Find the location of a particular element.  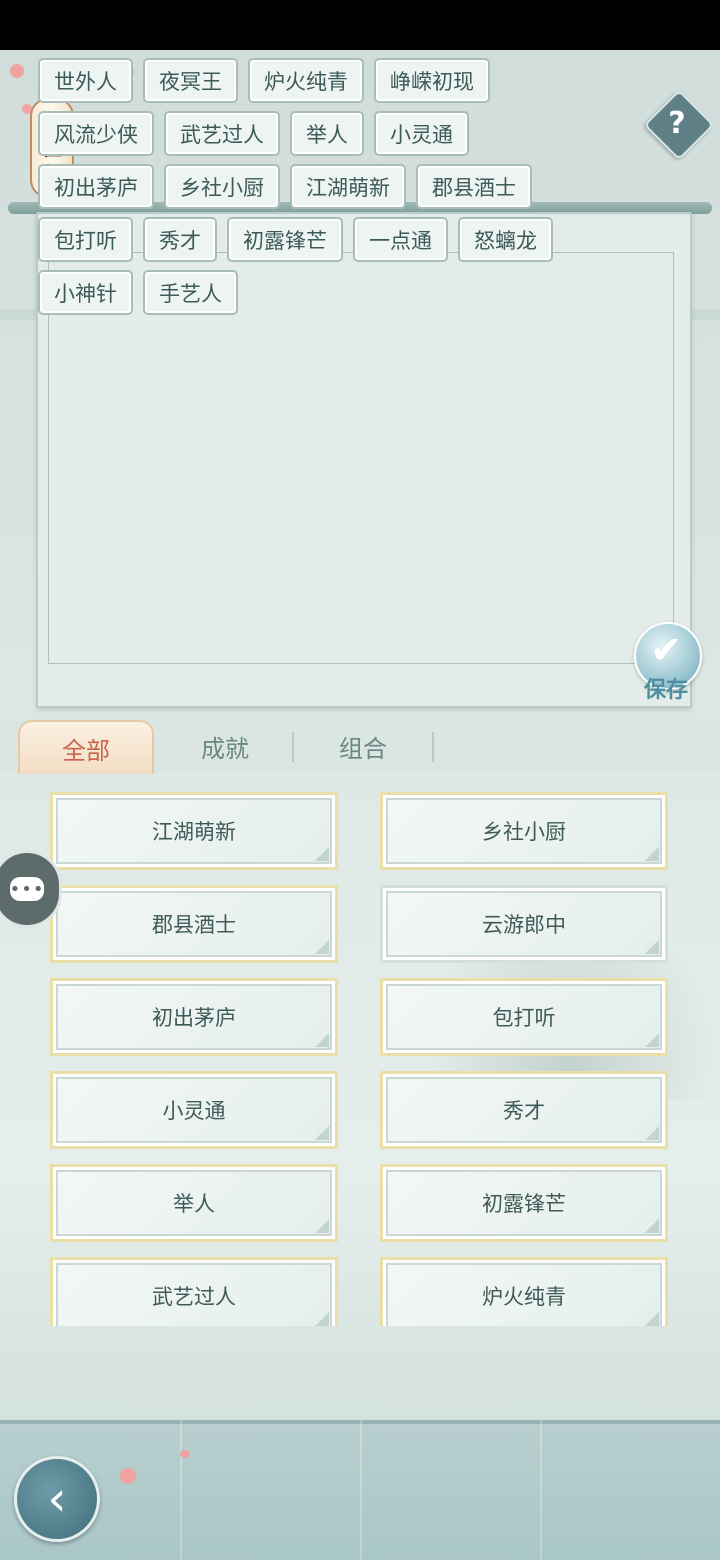

tag-row: 风流少侠 武艺过人 举人 小灵通 is located at coordinates (333, 133).